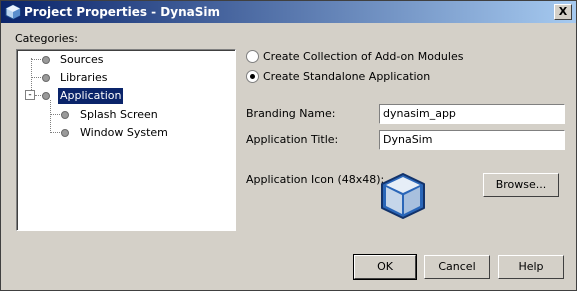 This screenshot has height=291, width=577. I want to click on tree-item-sources: Sources, so click(82, 60).